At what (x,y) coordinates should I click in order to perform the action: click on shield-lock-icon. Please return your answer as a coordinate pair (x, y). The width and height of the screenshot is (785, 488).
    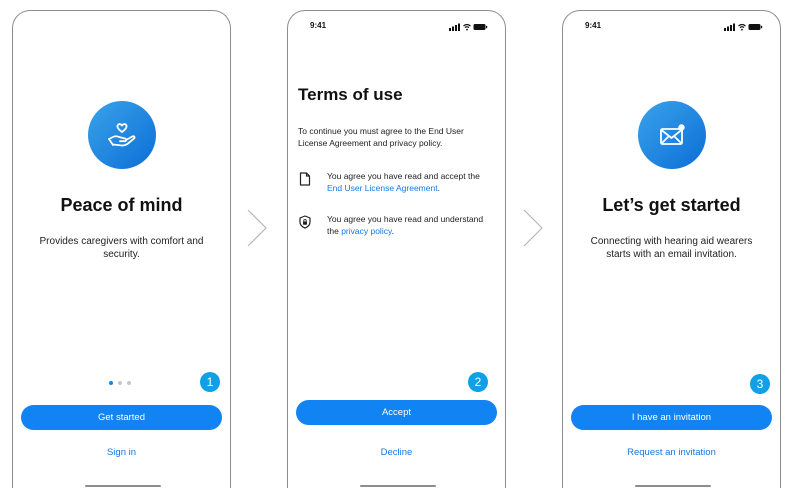
    Looking at the image, I should click on (305, 222).